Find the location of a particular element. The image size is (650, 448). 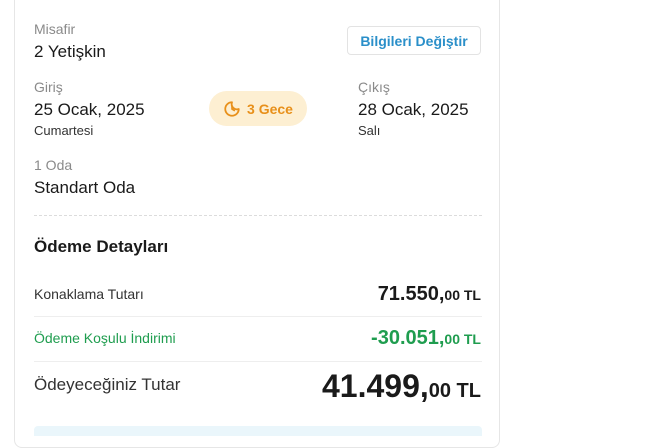

nights-badge: 3 Gece is located at coordinates (258, 108).